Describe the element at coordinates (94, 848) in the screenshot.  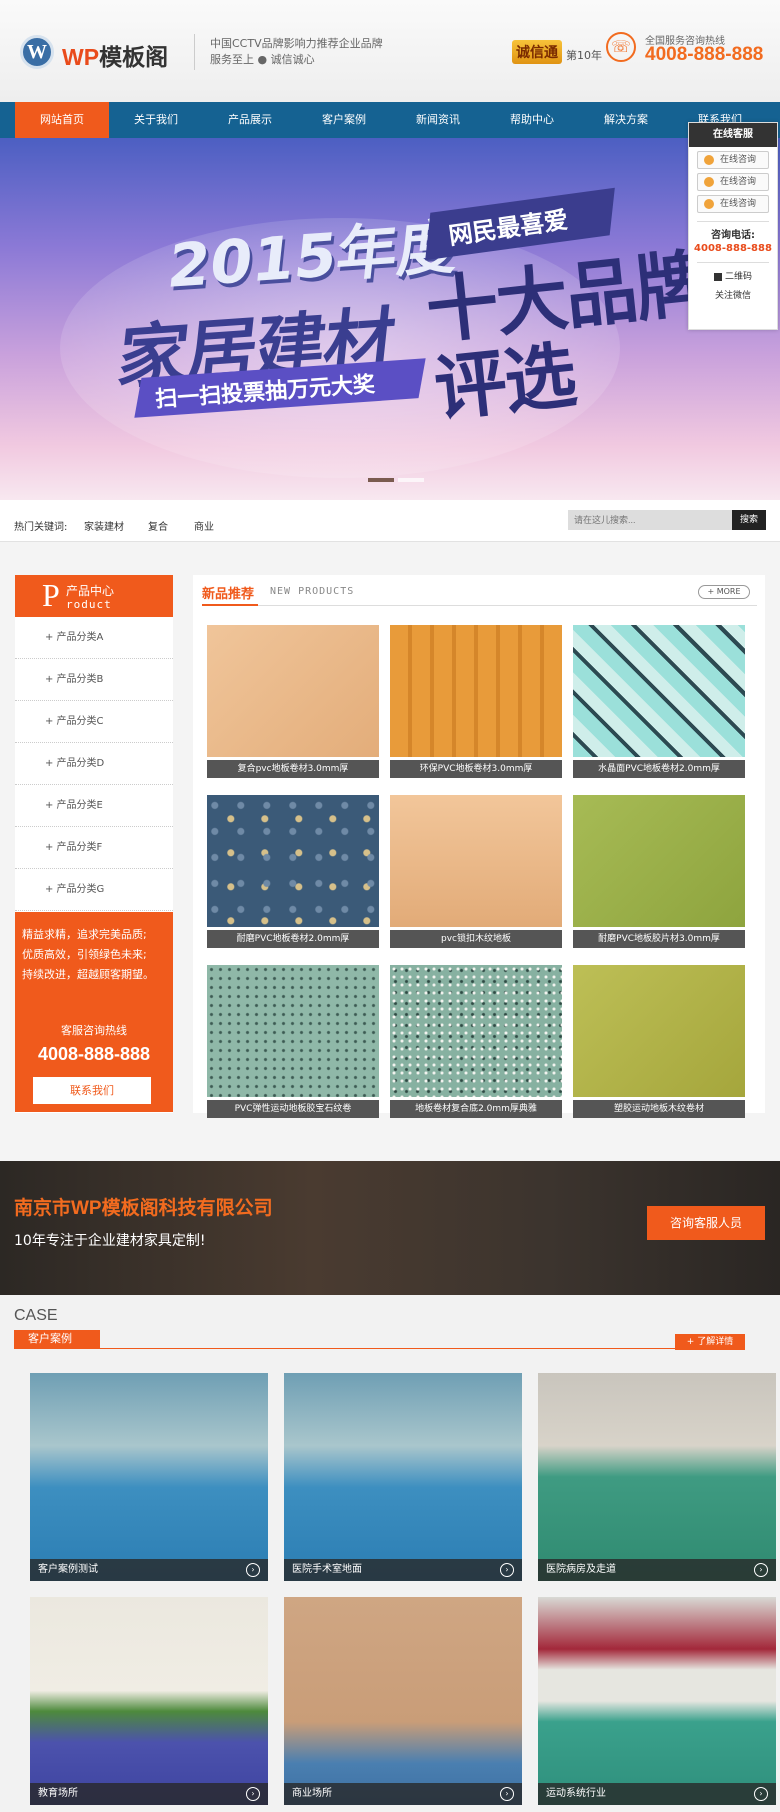
I see `sidebar-item-category-f: + 产品分类F` at that location.